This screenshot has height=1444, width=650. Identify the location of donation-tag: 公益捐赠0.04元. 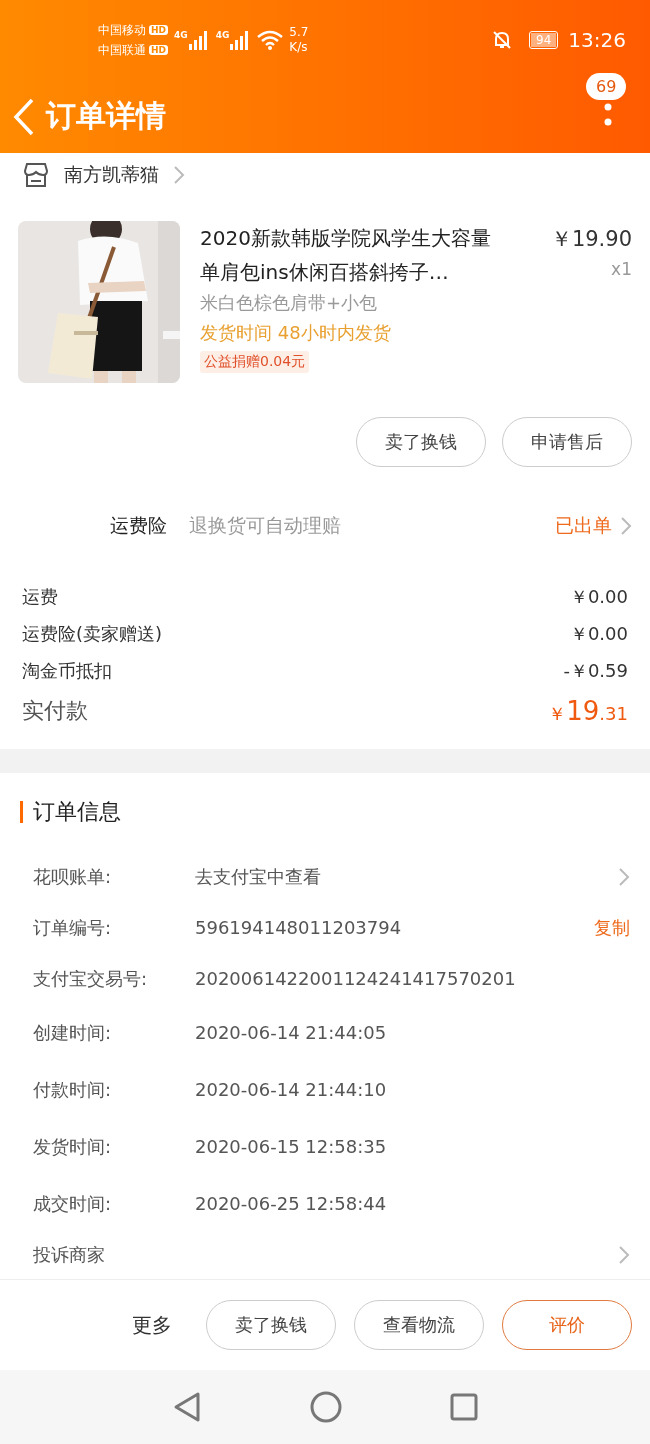
(255, 362).